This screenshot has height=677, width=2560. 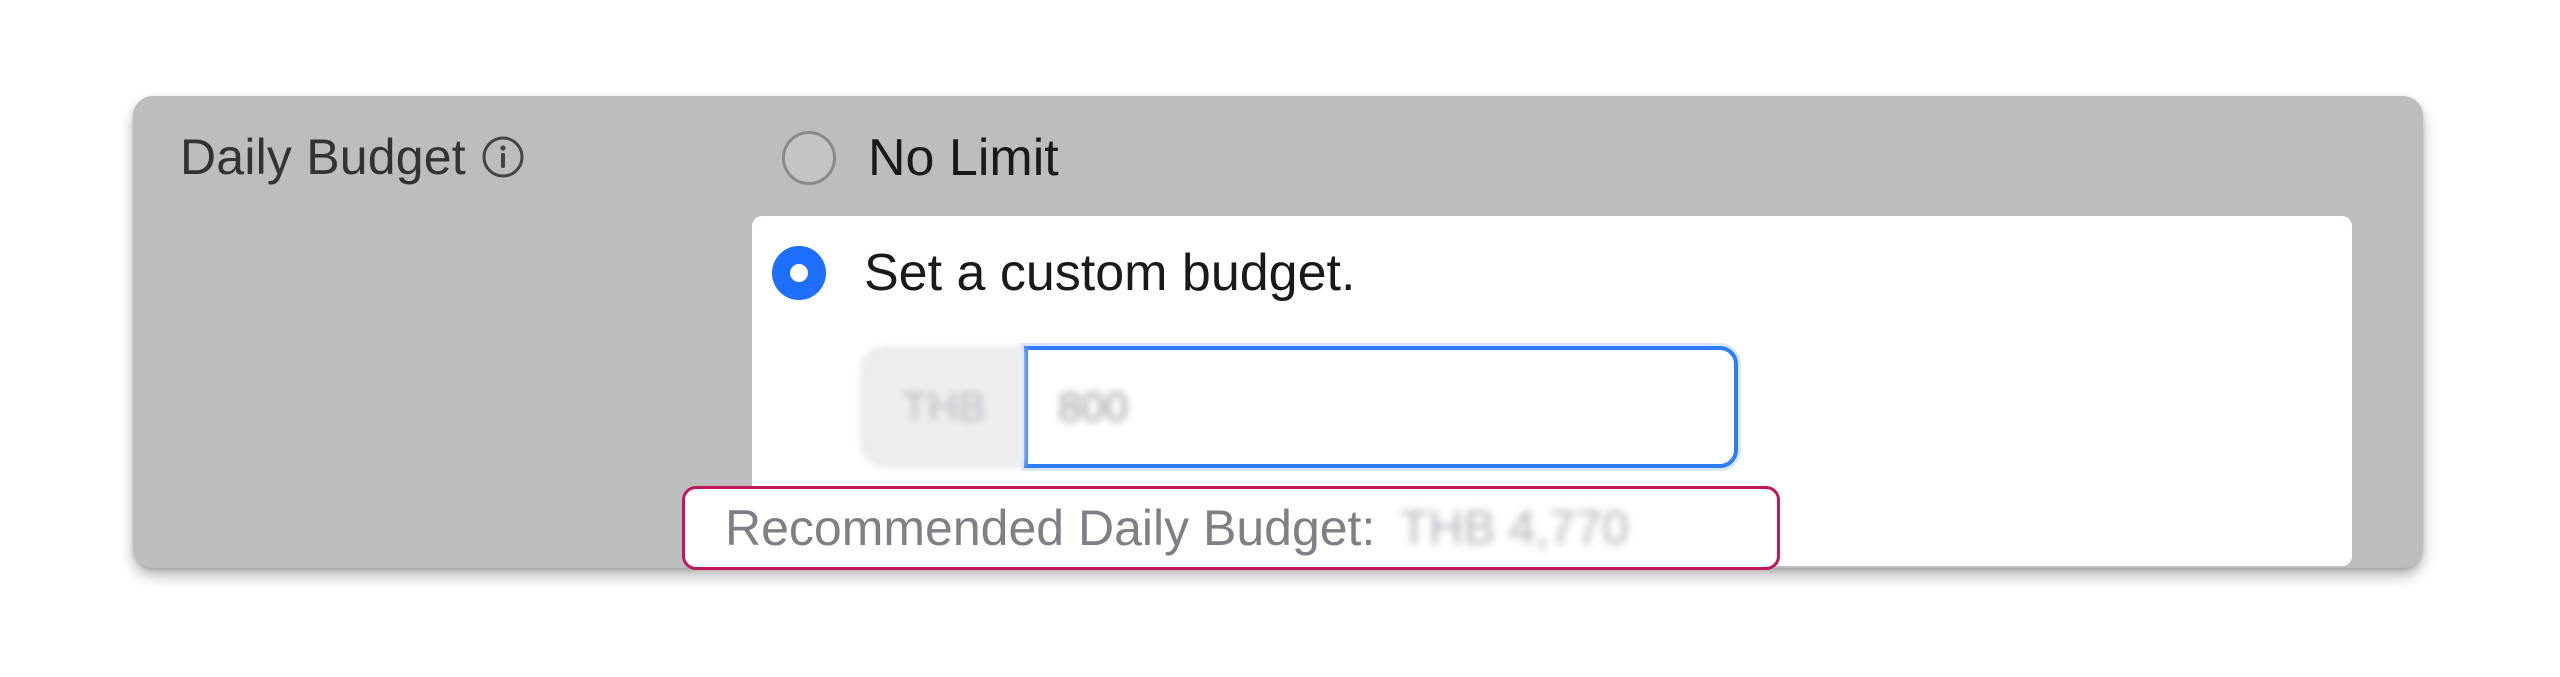 What do you see at coordinates (809, 158) in the screenshot?
I see `no-limit-radio` at bounding box center [809, 158].